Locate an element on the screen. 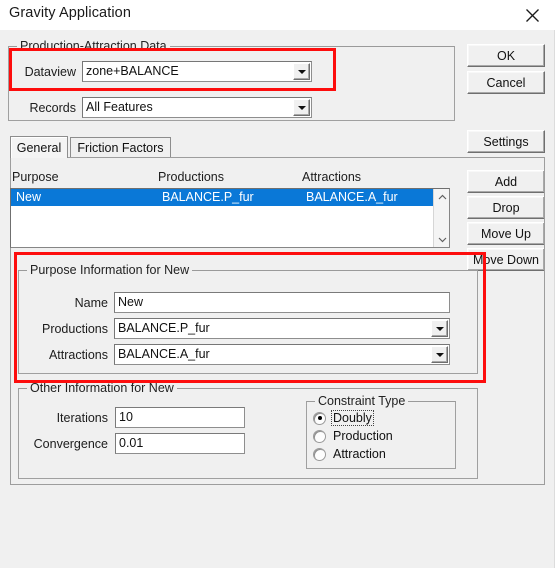 The image size is (555, 568). dataview-combobox: zone+BALANCE is located at coordinates (197, 71).